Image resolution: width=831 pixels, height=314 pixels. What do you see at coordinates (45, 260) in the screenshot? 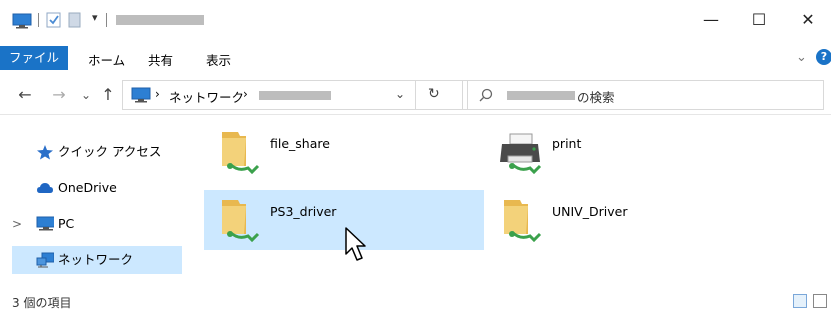
I see `network-icon` at bounding box center [45, 260].